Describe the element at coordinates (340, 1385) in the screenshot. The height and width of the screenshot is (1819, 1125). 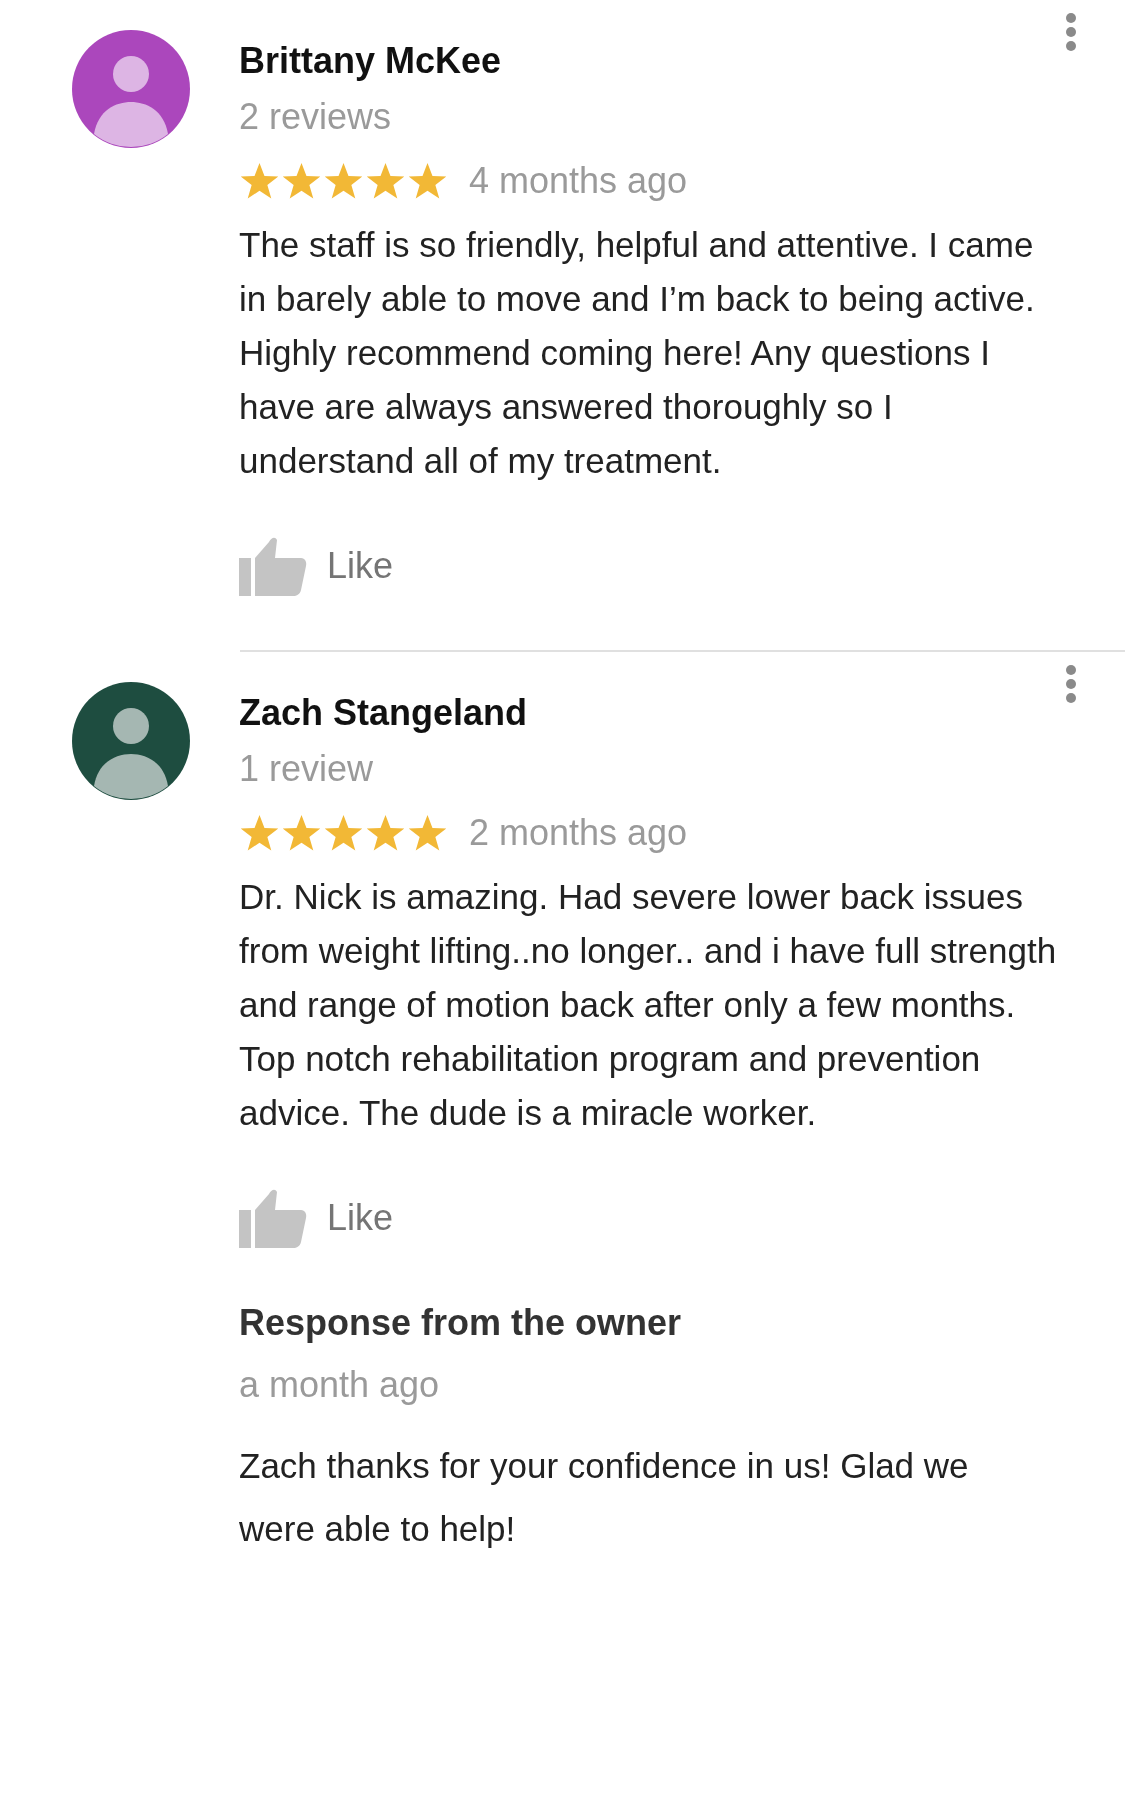
I see `response-time: a month ago` at that location.